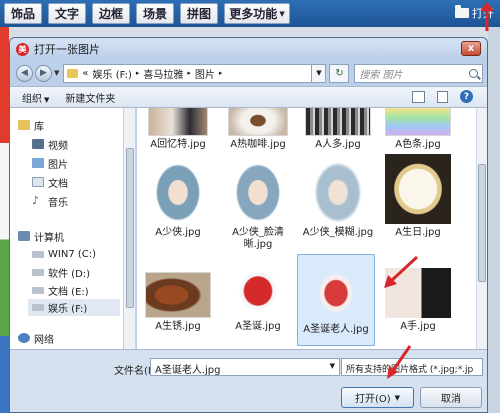 This screenshot has width=500, height=413. What do you see at coordinates (339, 73) in the screenshot?
I see `refresh-icon: ↻` at bounding box center [339, 73].